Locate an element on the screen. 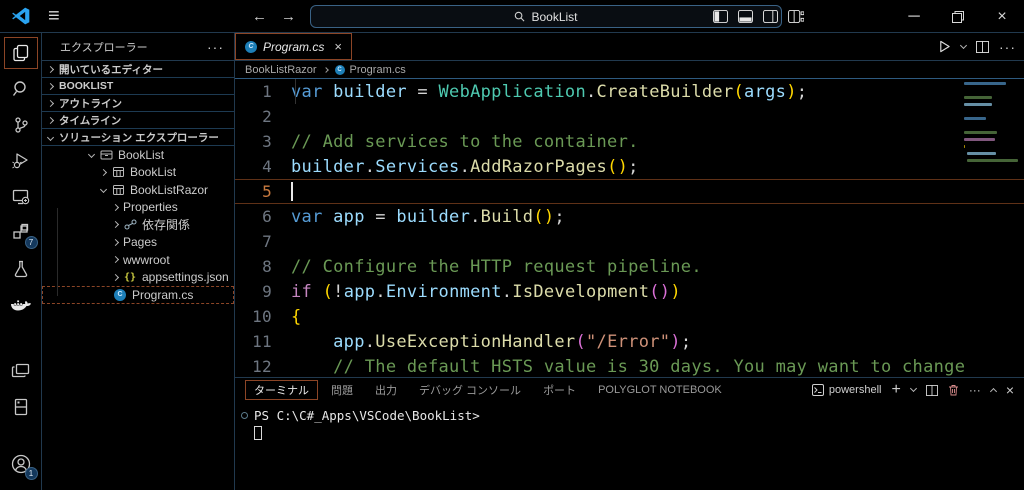 The width and height of the screenshot is (1024, 490). run-and-debug-icon is located at coordinates (21, 161).